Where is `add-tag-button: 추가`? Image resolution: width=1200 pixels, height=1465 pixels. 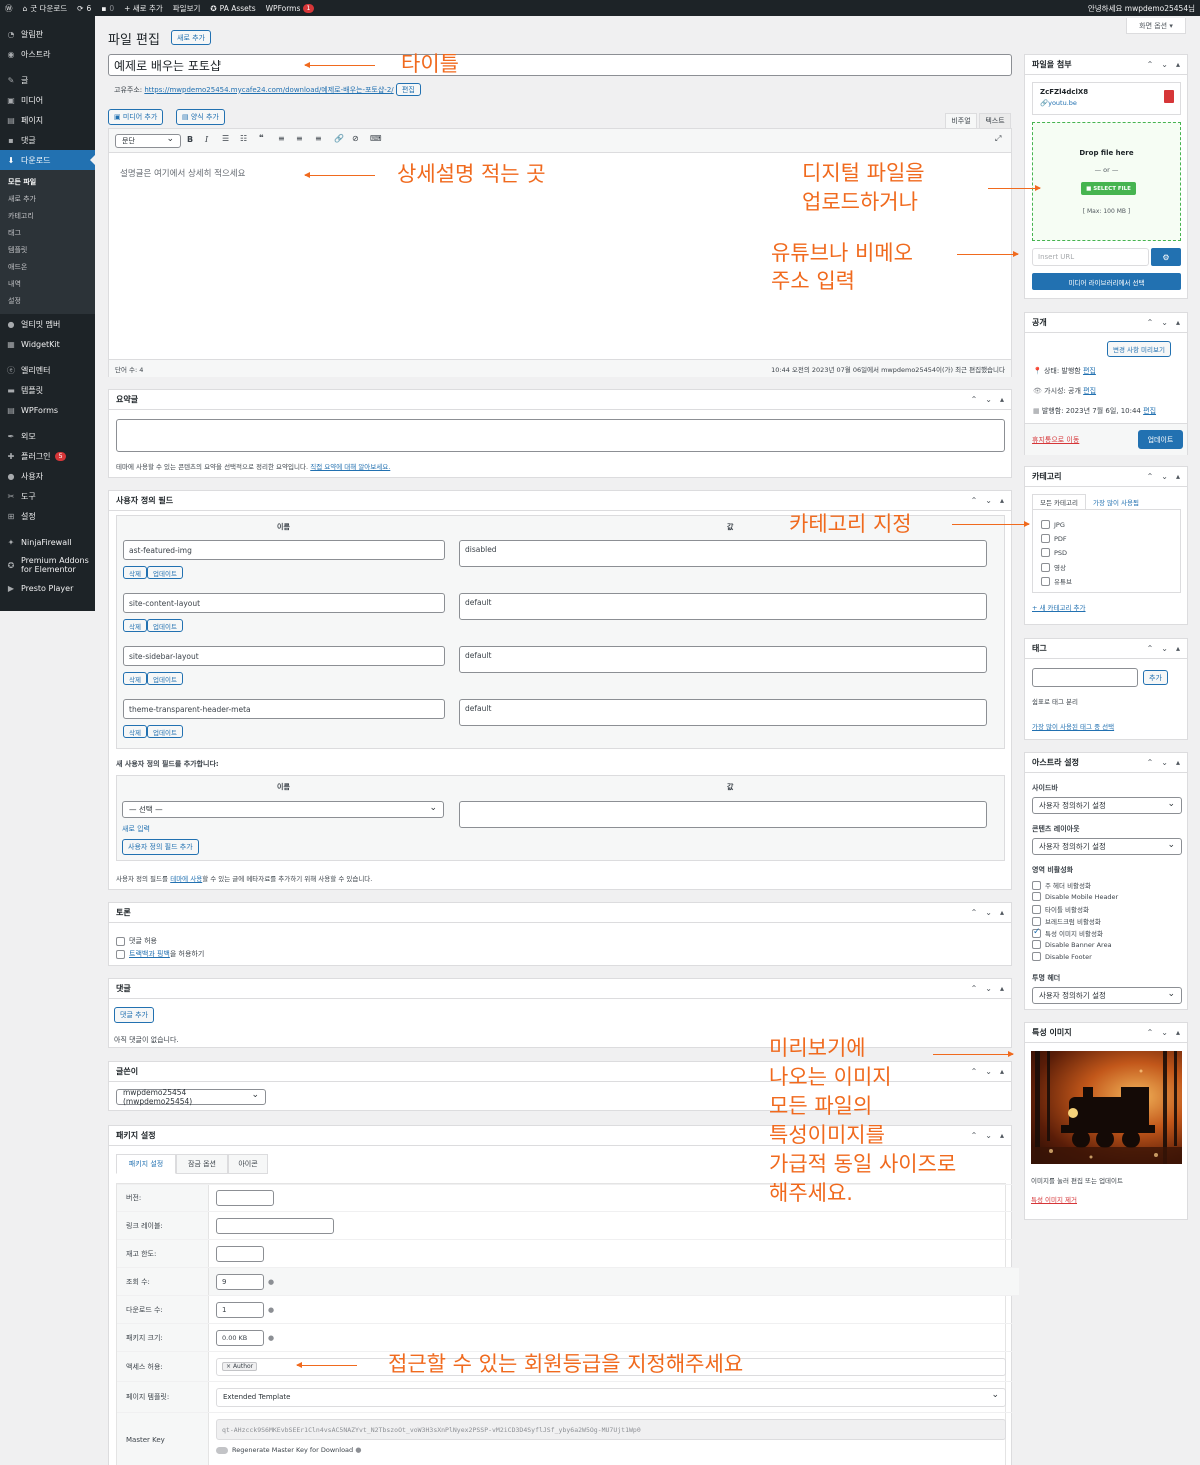 add-tag-button: 추가 is located at coordinates (1155, 677).